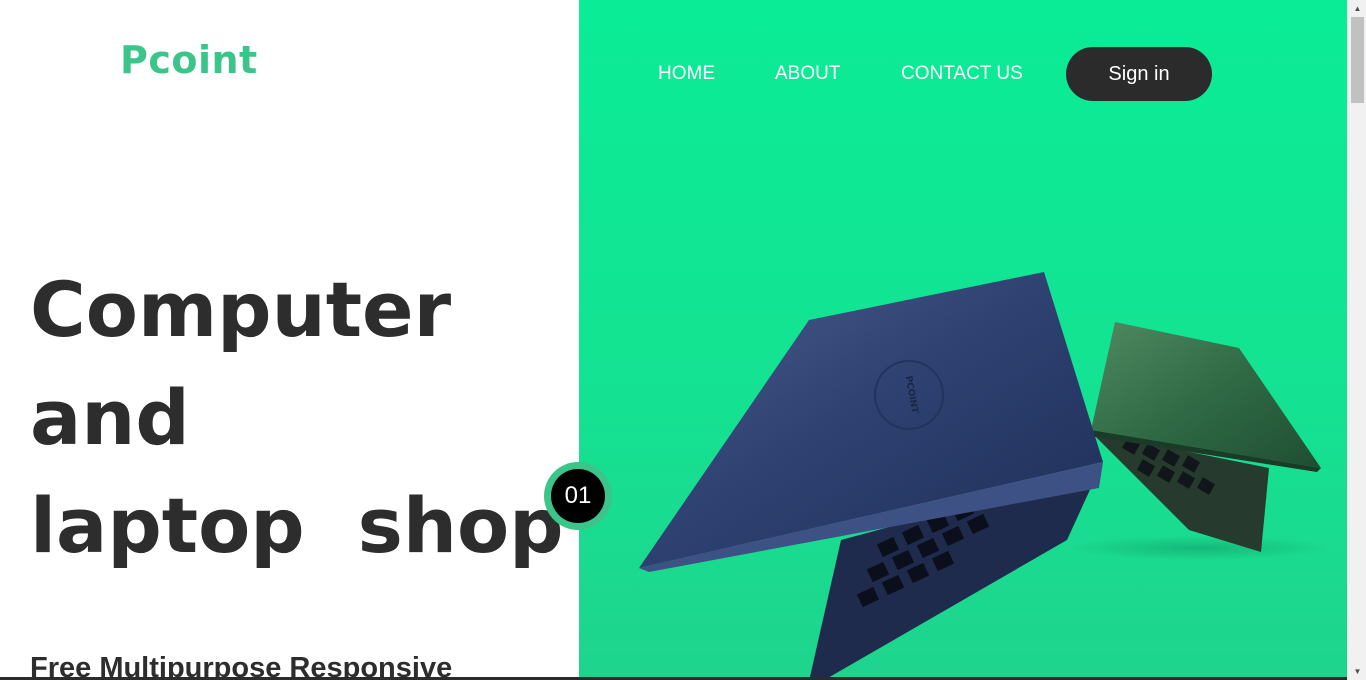 This screenshot has height=680, width=1366. I want to click on slide-indicator: 01, so click(578, 496).